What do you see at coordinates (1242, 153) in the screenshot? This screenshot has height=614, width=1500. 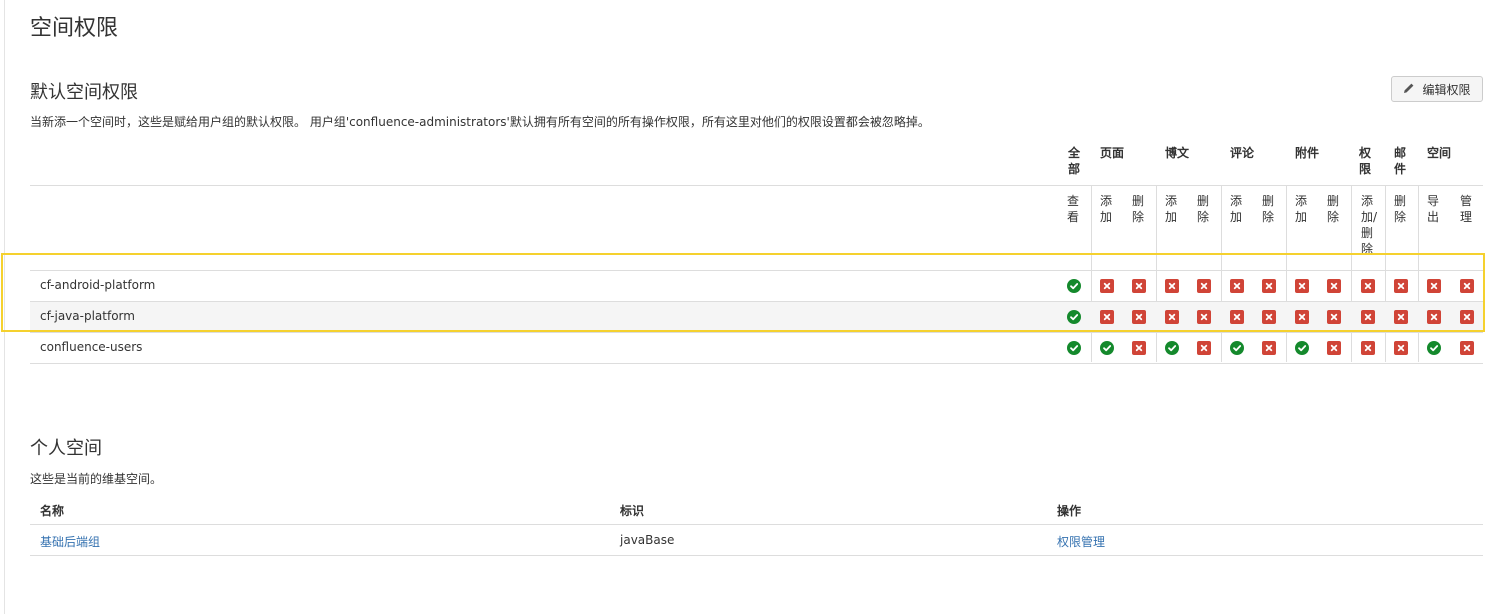 I see `permission-group-header: 评论` at bounding box center [1242, 153].